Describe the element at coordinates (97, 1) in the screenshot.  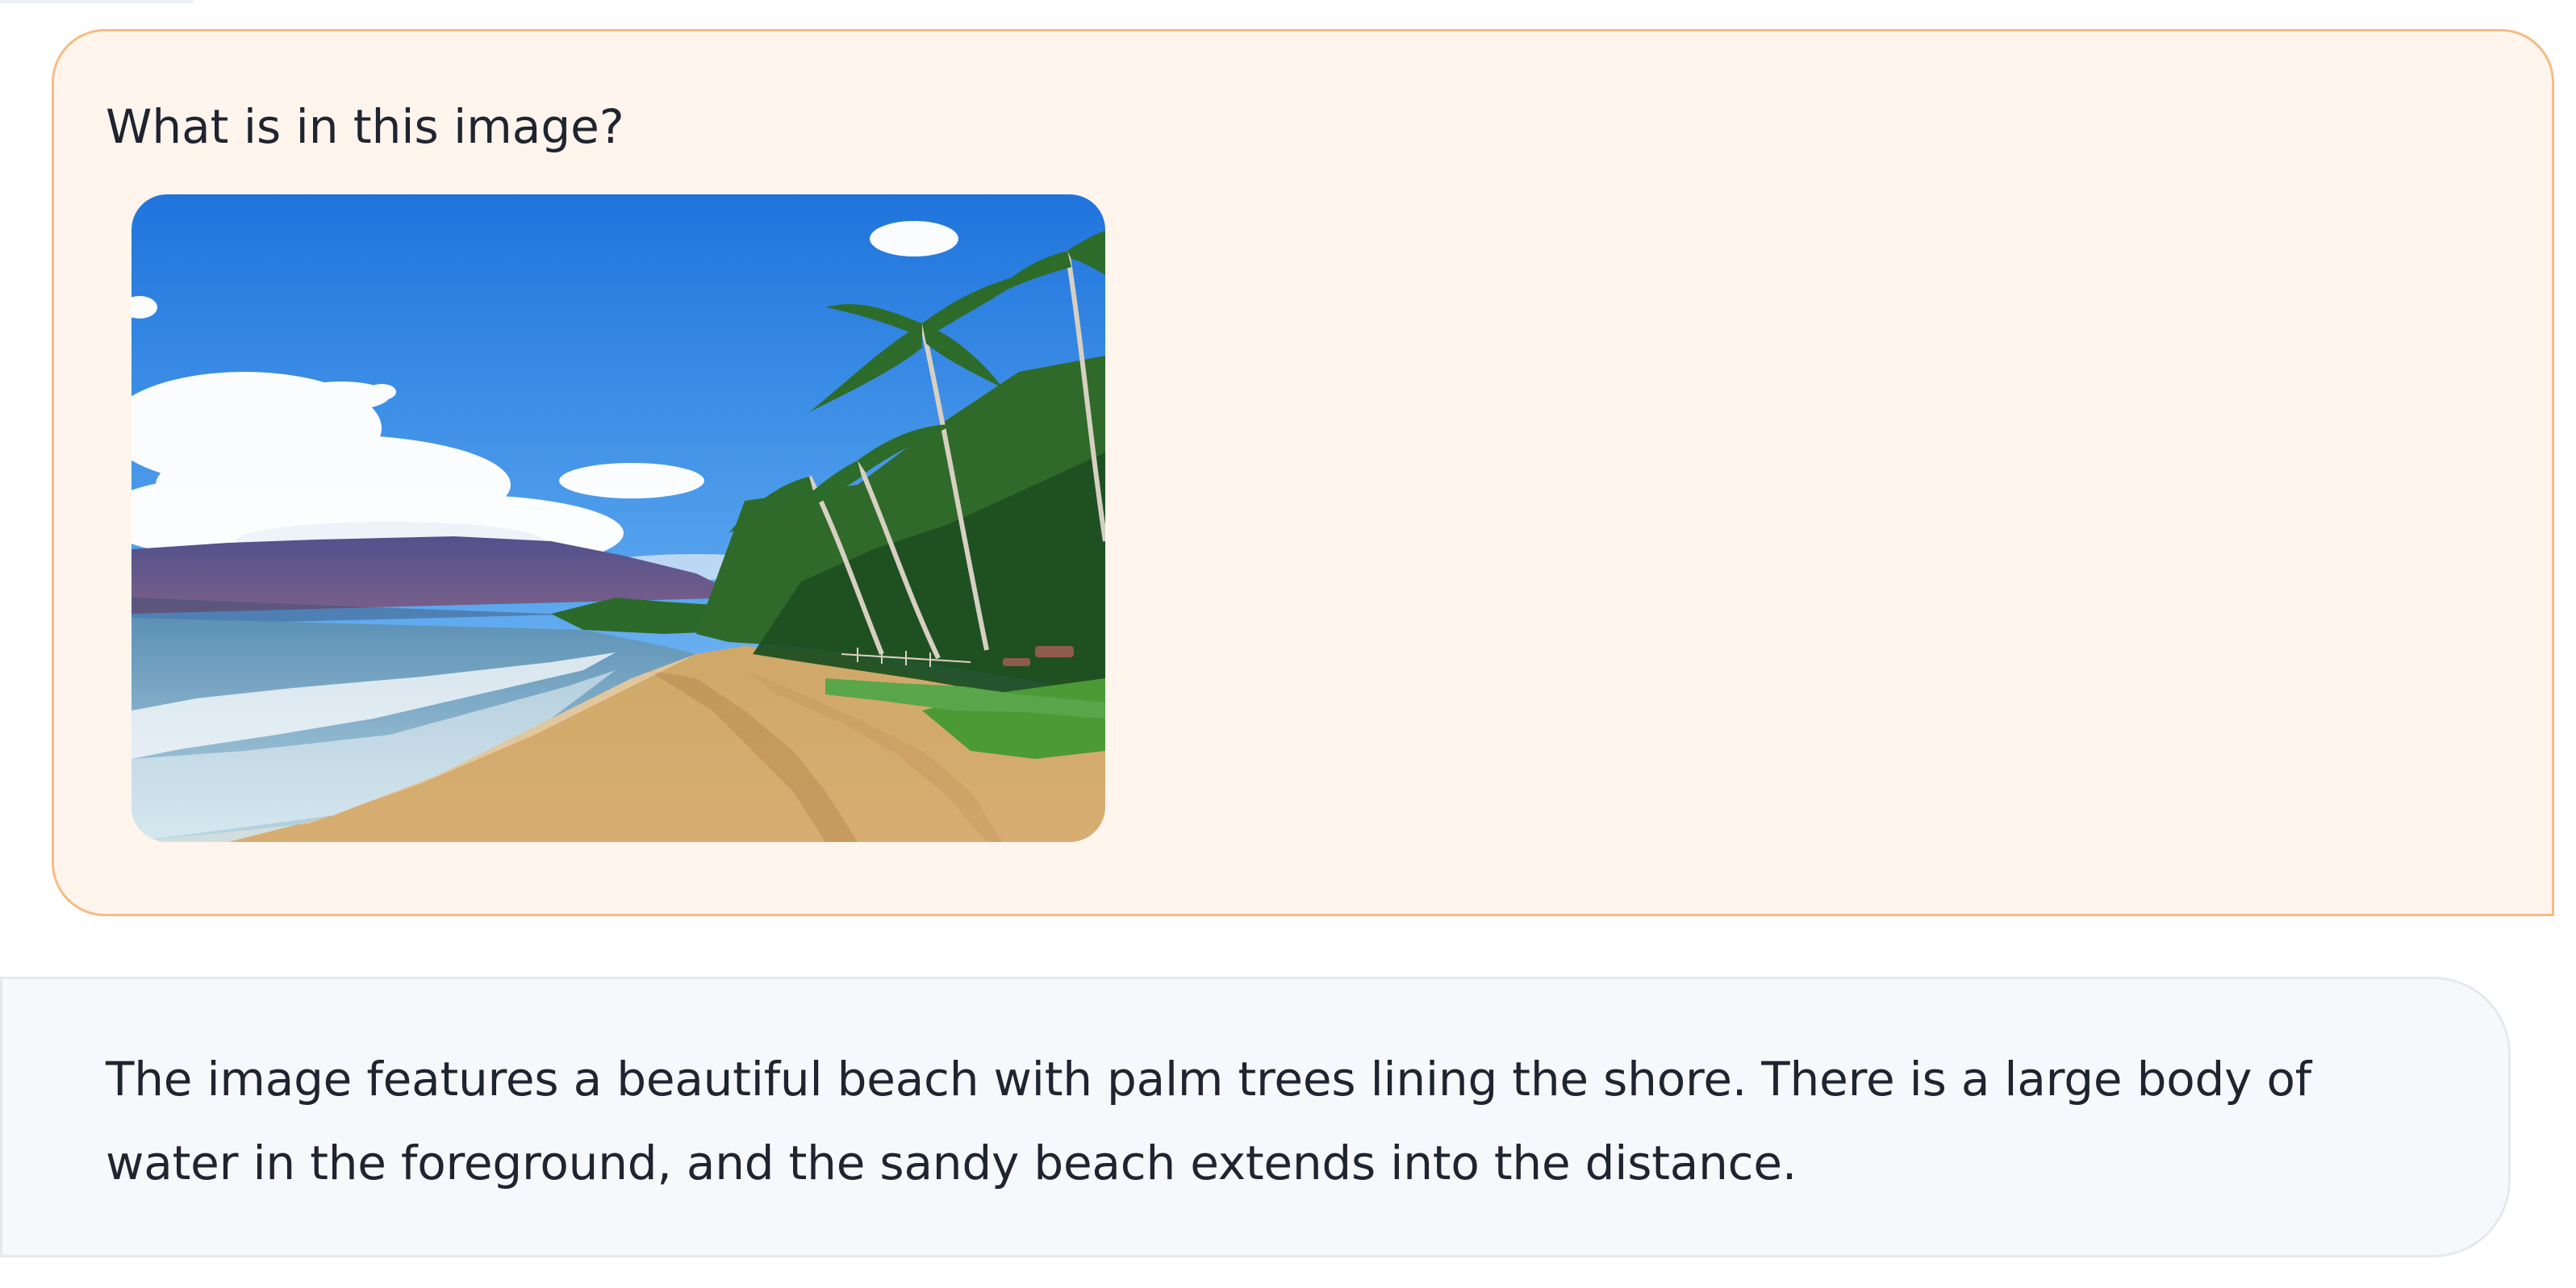
I see `top-tab-edge` at that location.